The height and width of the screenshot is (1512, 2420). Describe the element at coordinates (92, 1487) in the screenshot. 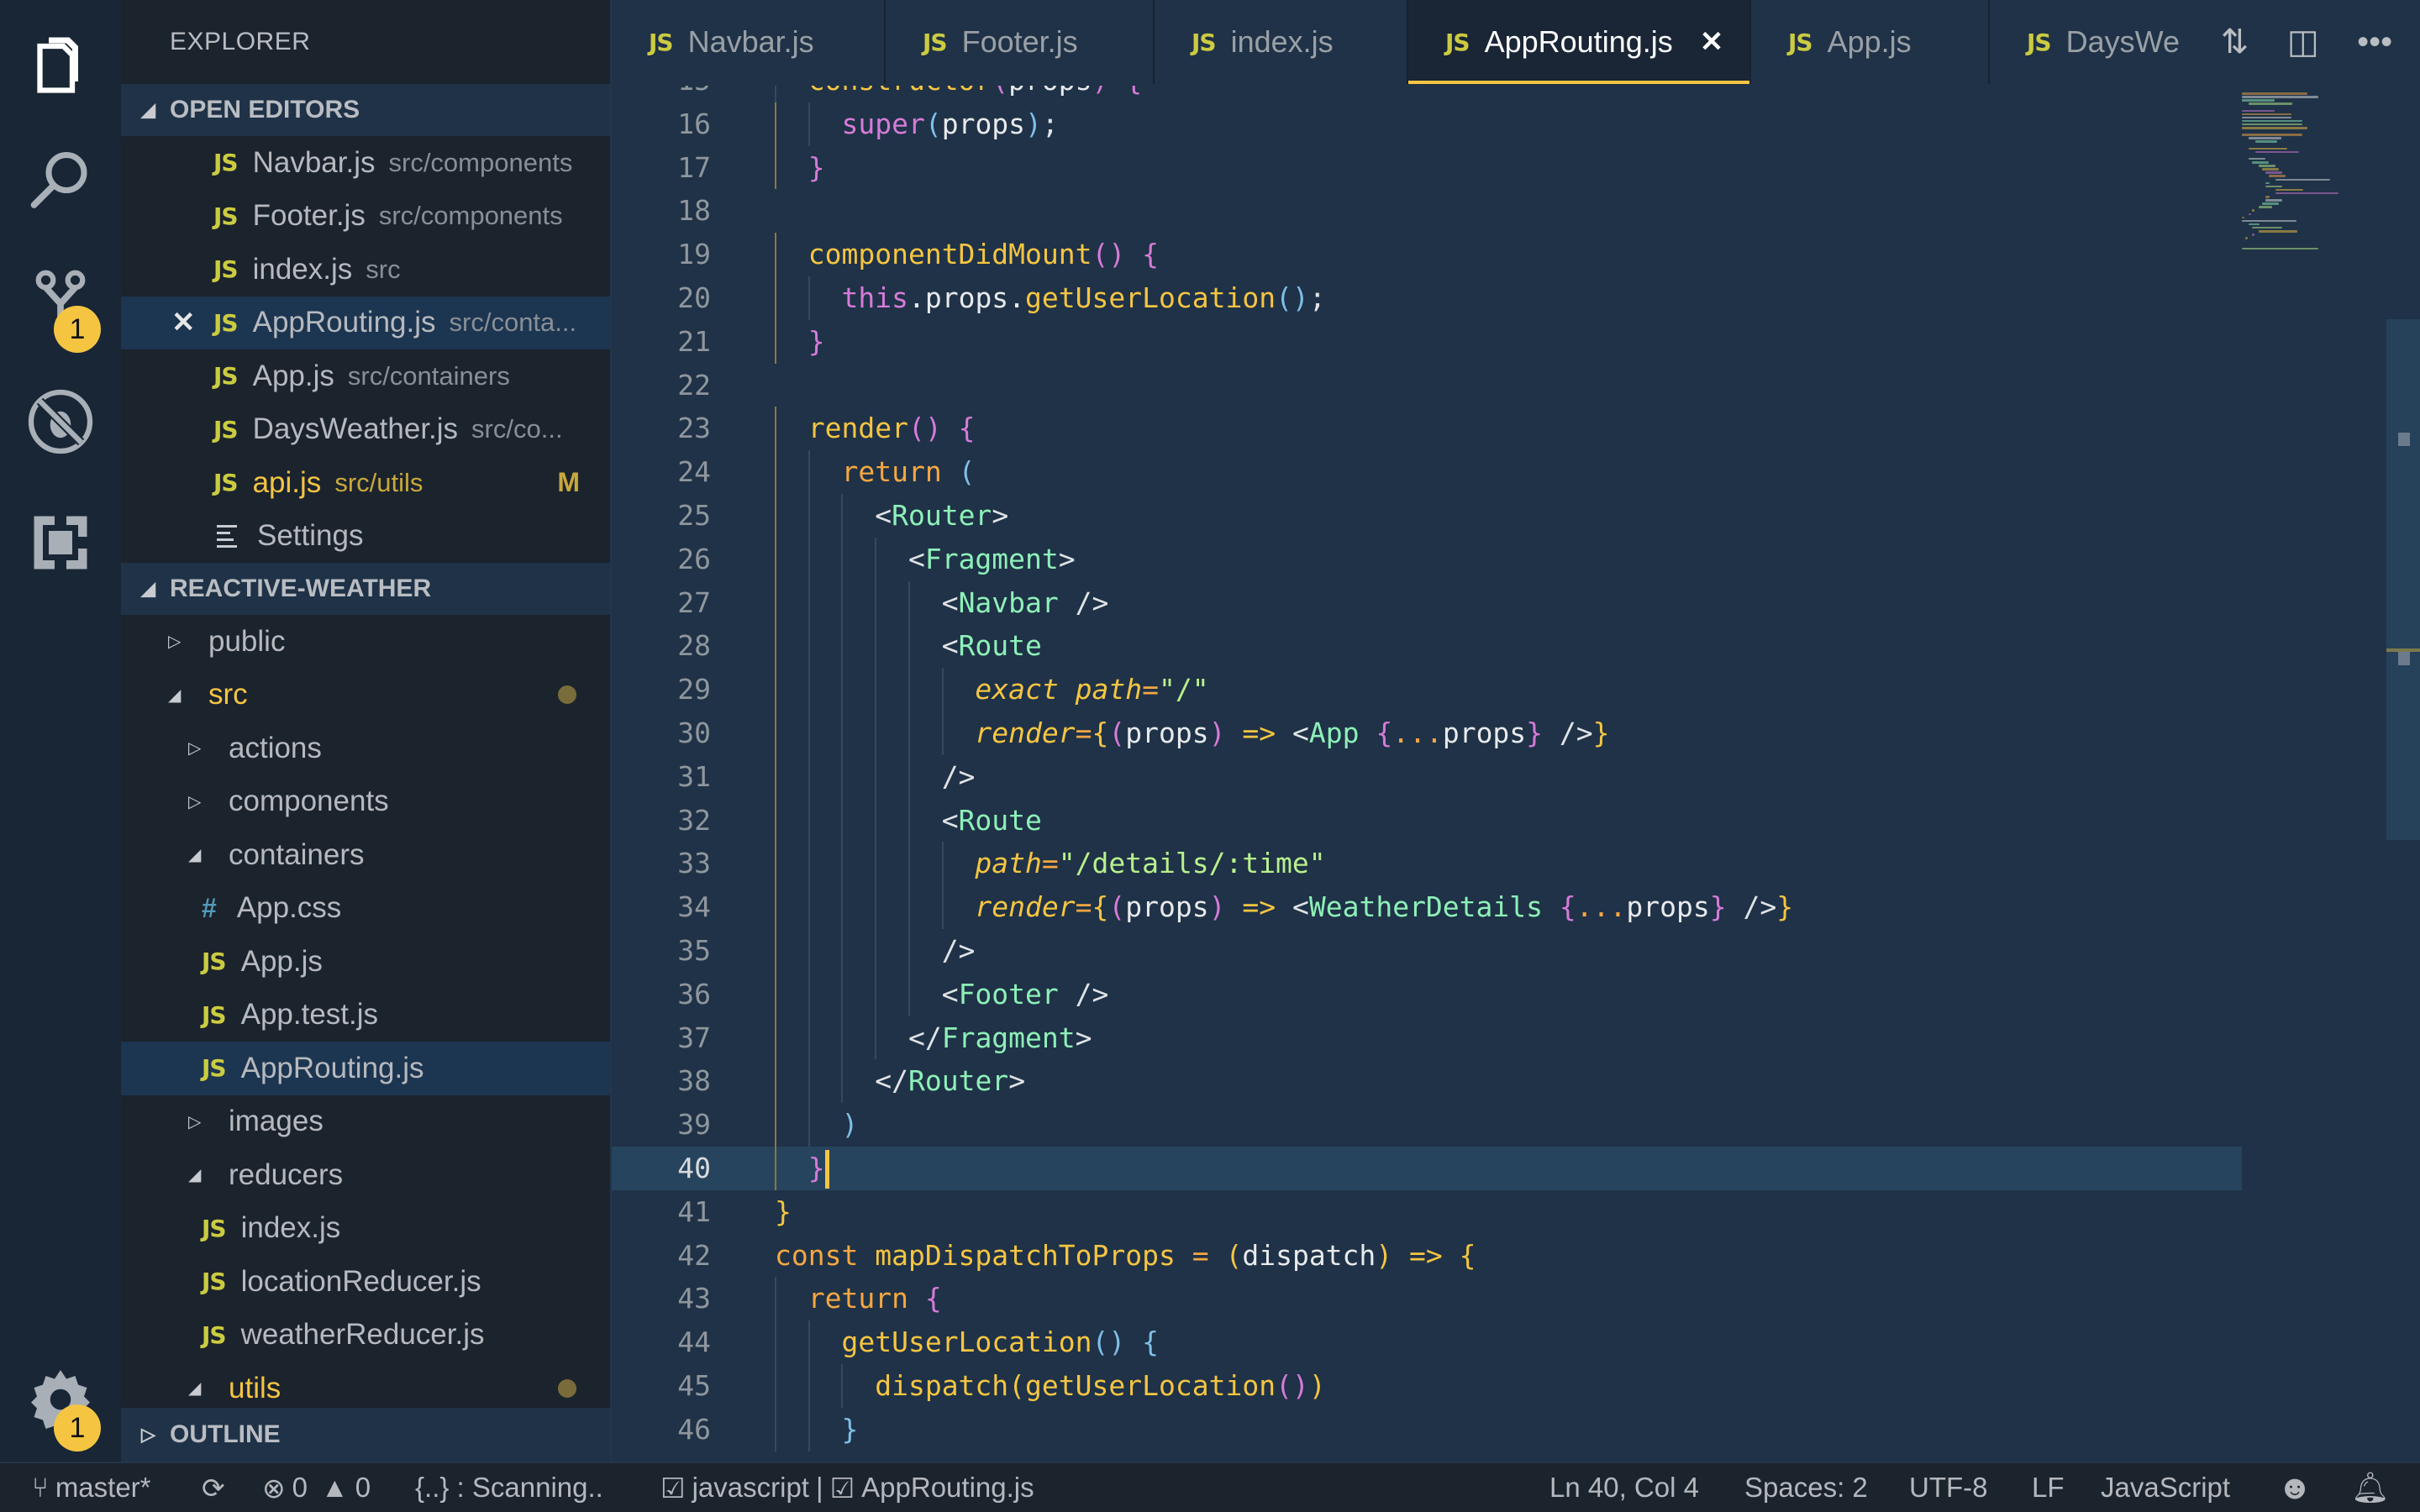

I see `branch-status: ⑂ master*` at that location.